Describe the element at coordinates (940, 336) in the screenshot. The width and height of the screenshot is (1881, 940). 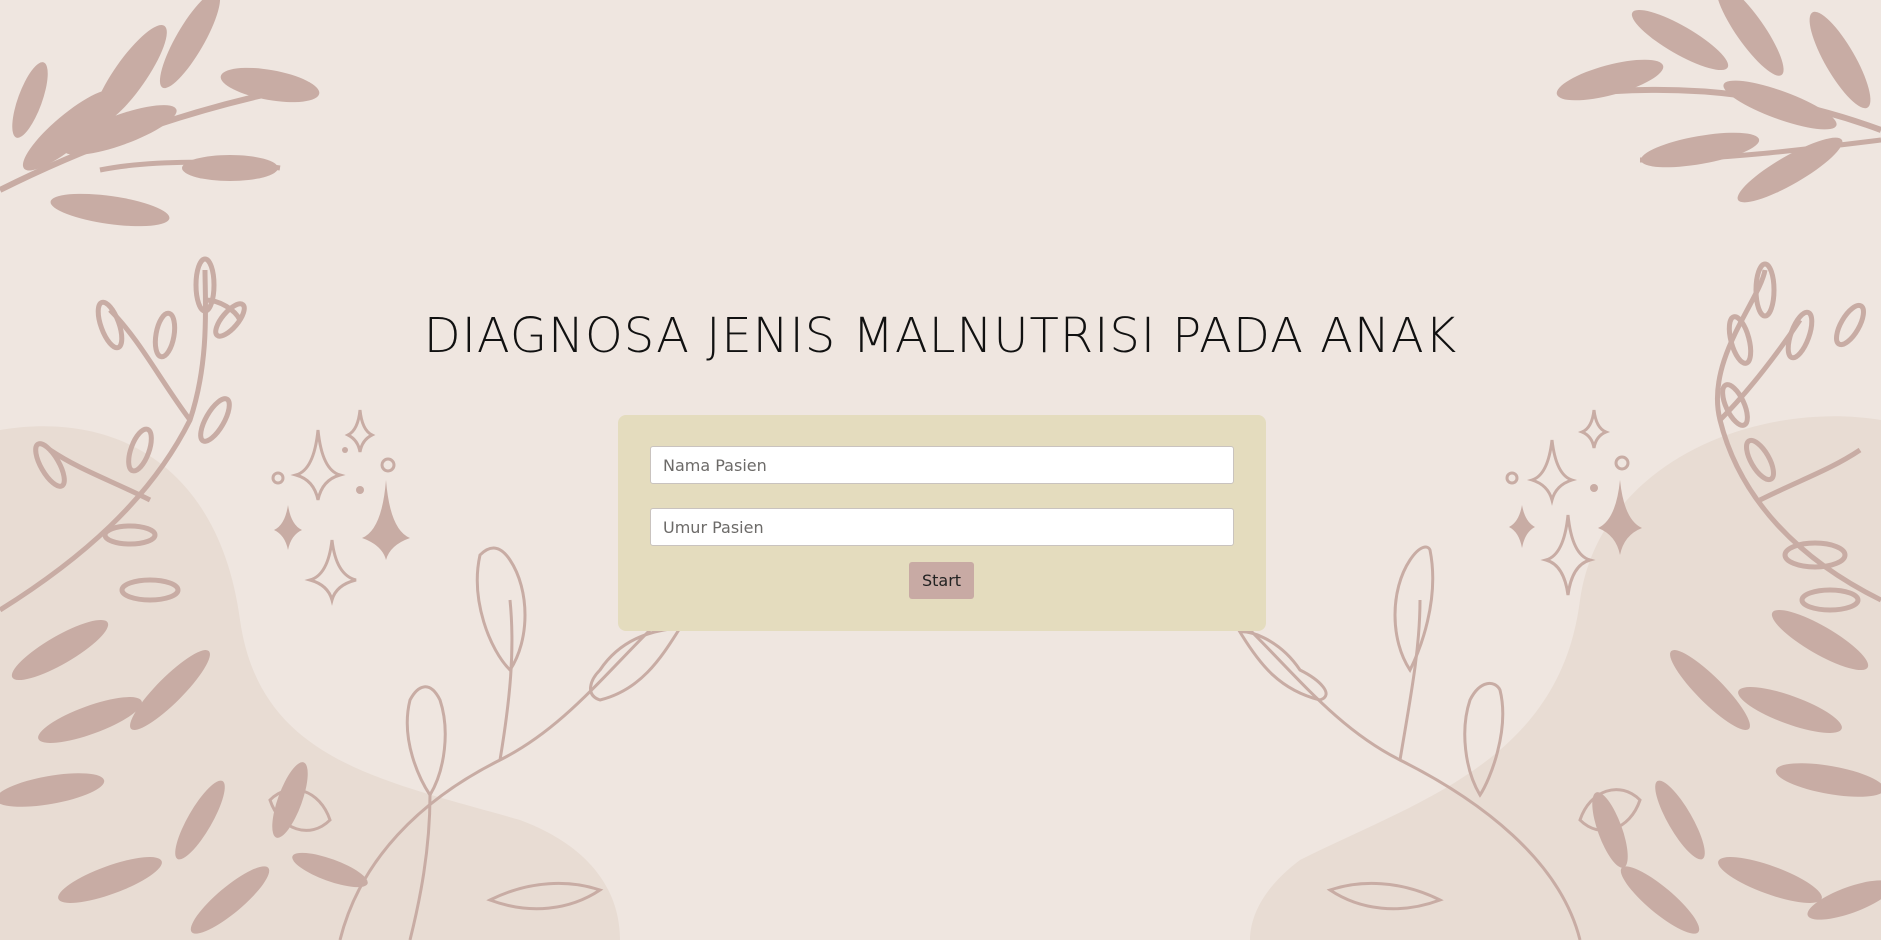
I see `page-title: DIAGNOSA JENIS MALNUTRISI PADA ANAK` at that location.